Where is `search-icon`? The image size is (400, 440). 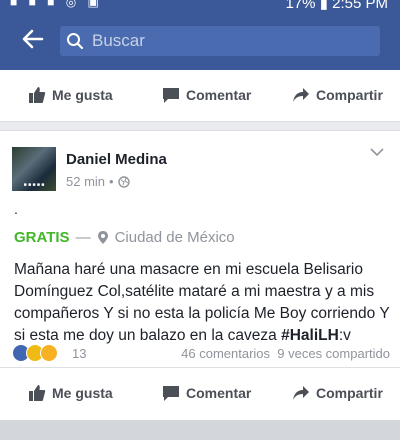 search-icon is located at coordinates (75, 41).